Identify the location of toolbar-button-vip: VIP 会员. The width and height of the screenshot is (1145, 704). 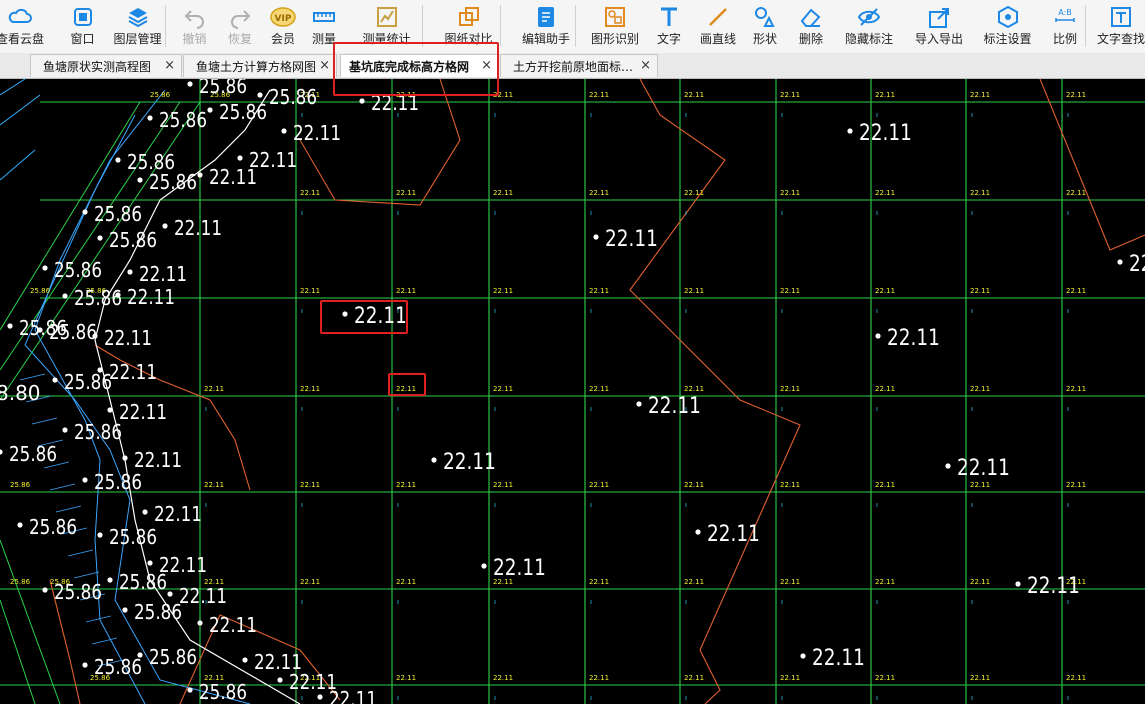
(283, 26).